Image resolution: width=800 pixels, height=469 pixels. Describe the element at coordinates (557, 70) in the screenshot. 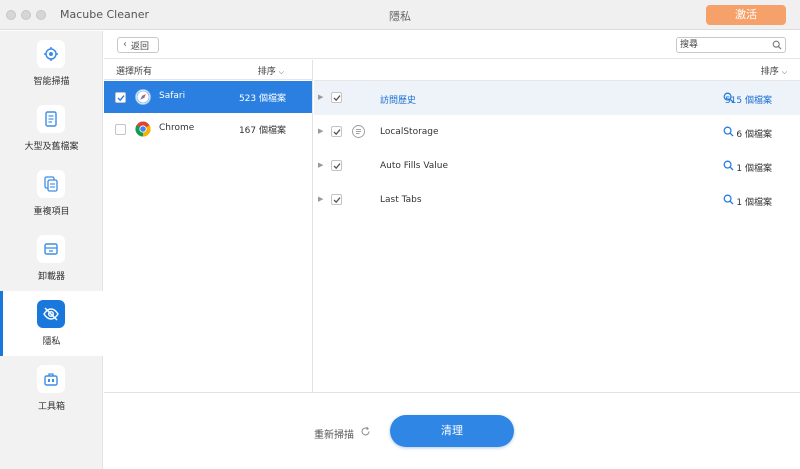

I see `items-list-header: 排序 ⌵` at that location.